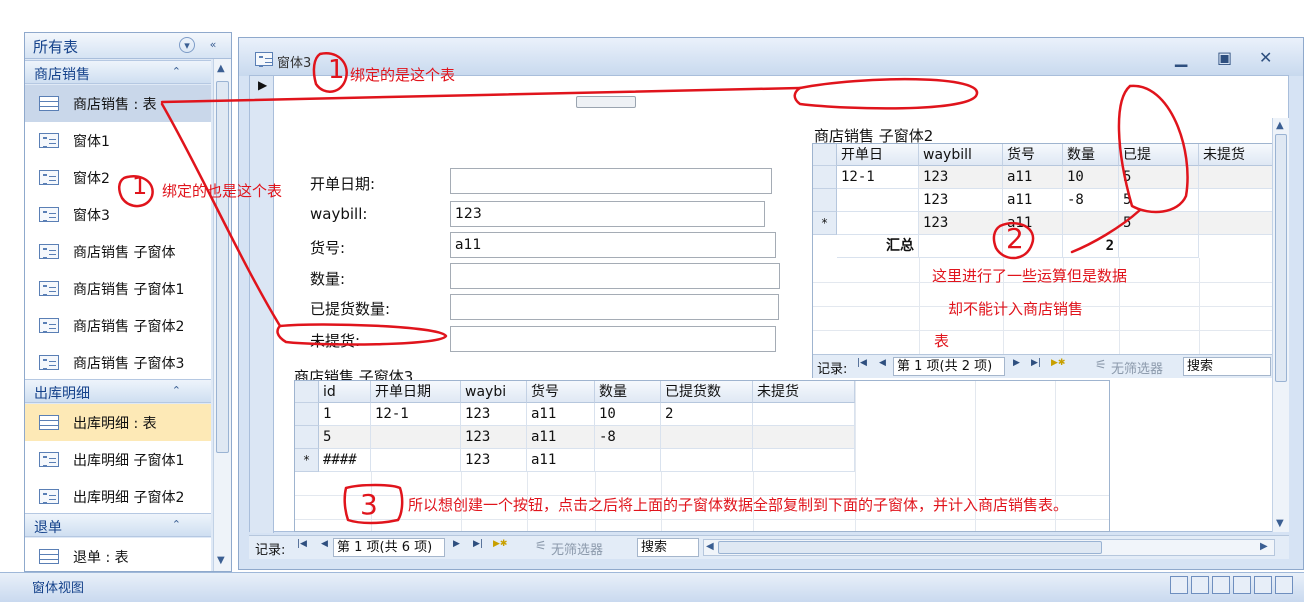 Image resolution: width=1304 pixels, height=602 pixels. What do you see at coordinates (1015, 238) in the screenshot?
I see `annotation-number: 2` at bounding box center [1015, 238].